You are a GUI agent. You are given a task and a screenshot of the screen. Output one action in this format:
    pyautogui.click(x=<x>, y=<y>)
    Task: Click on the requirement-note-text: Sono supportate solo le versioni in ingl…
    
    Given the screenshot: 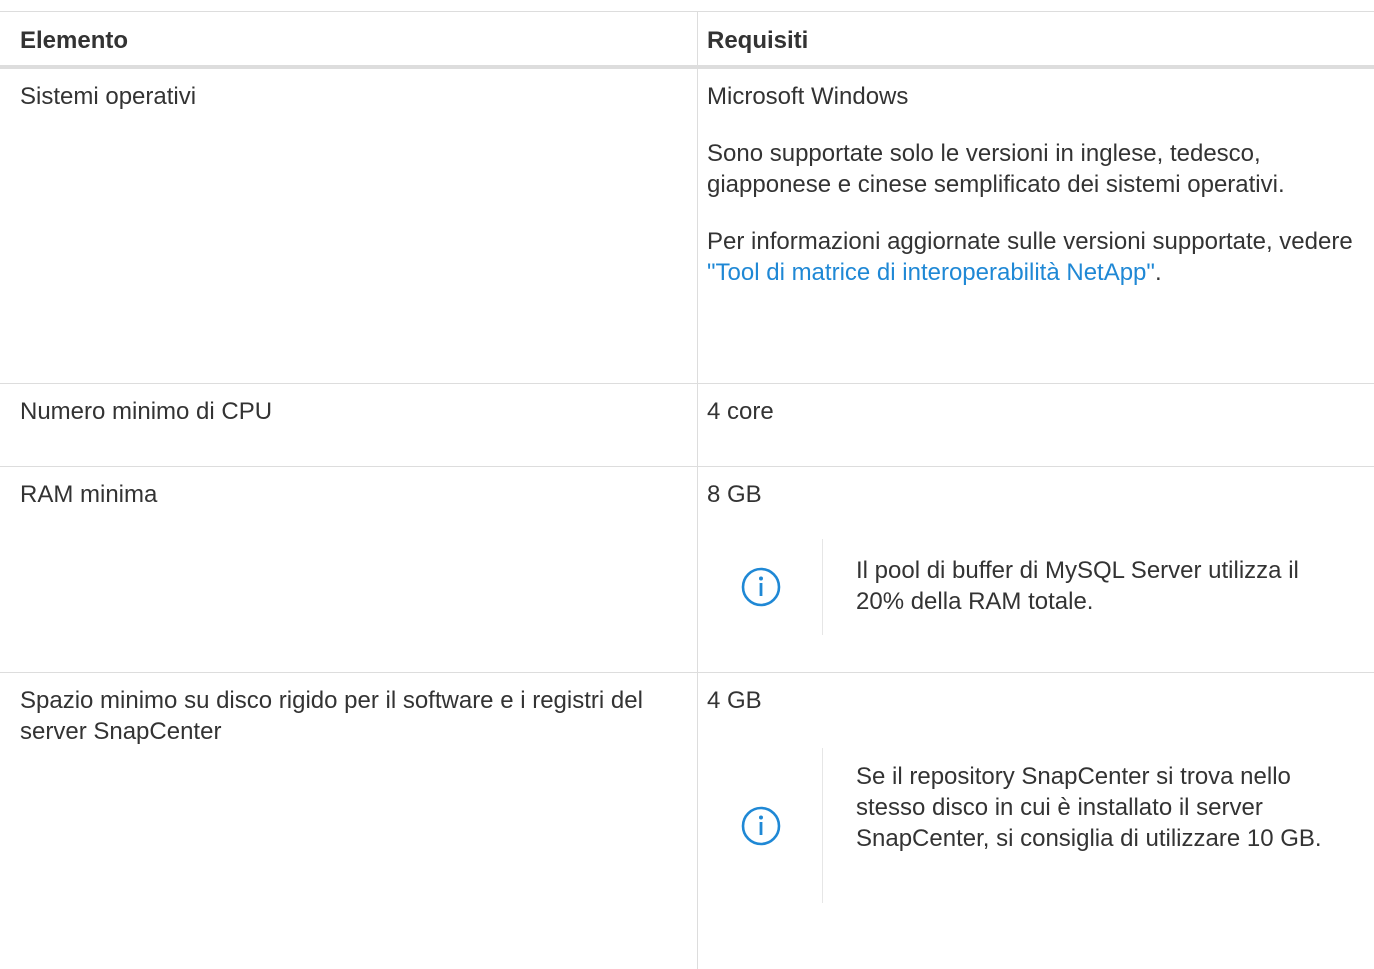 What is the action you would take?
    pyautogui.click(x=996, y=169)
    